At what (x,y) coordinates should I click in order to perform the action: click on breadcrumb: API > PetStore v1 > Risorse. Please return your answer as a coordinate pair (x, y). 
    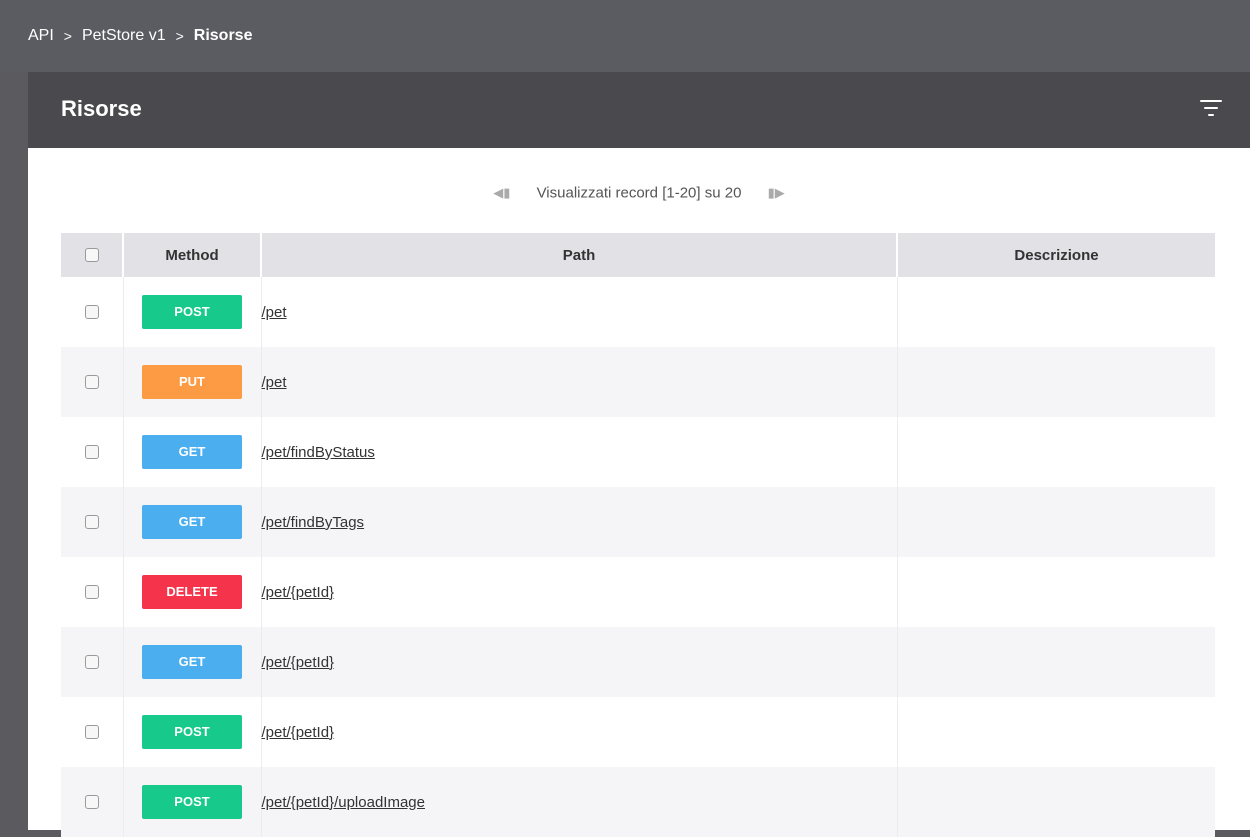
    Looking at the image, I should click on (625, 36).